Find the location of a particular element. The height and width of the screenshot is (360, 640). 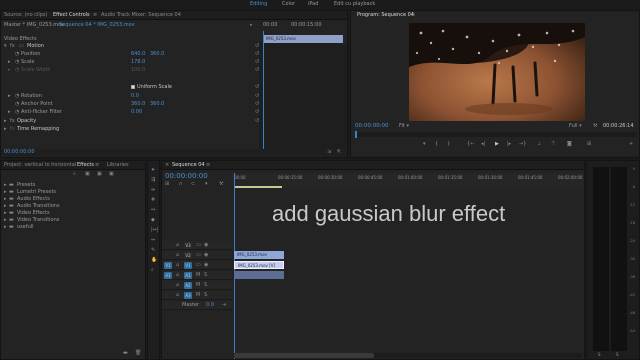

search-icon: ⌕ is located at coordinates (74, 174).